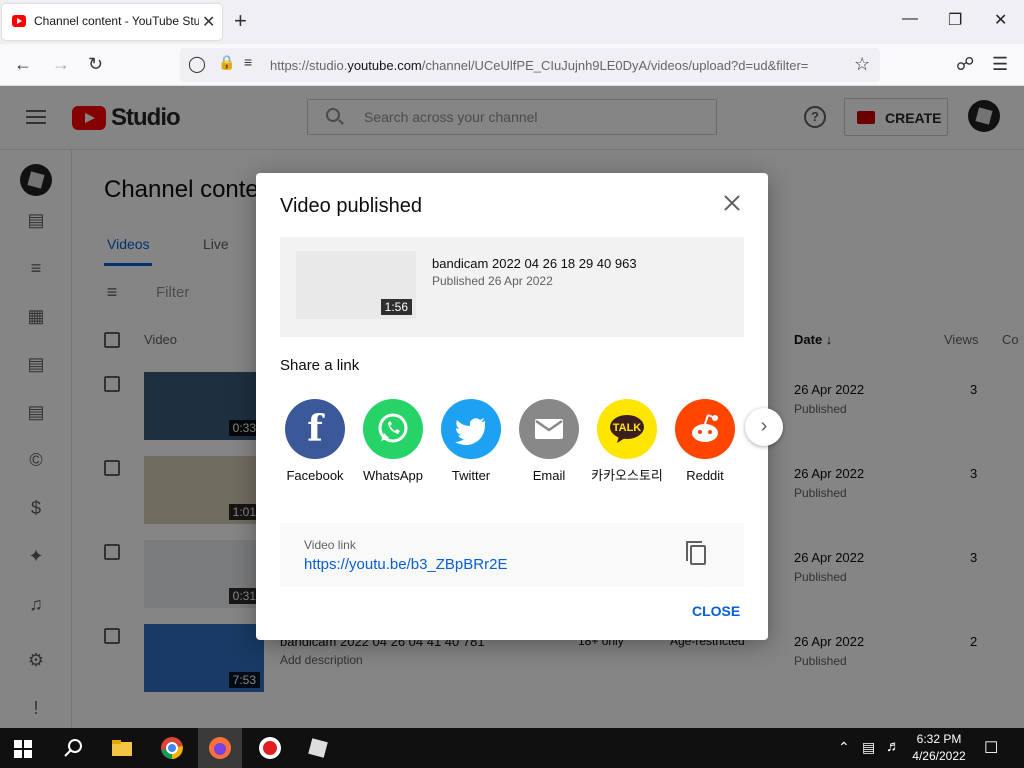 Image resolution: width=1024 pixels, height=768 pixels. Describe the element at coordinates (270, 748) in the screenshot. I see `bandicam-record-icon` at that location.